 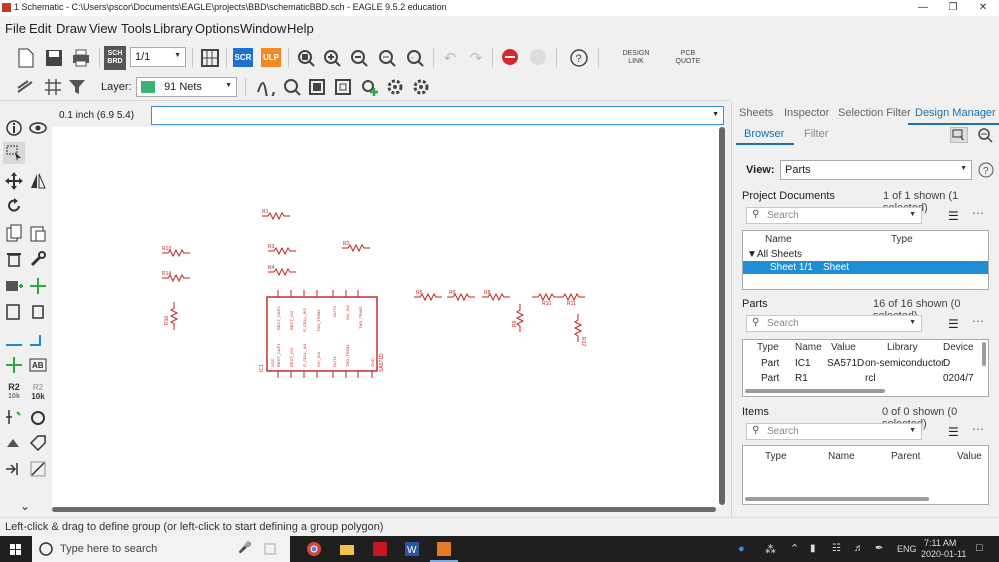 What do you see at coordinates (834, 215) in the screenshot?
I see `project-documents-search: ⚲ Search ▼` at bounding box center [834, 215].